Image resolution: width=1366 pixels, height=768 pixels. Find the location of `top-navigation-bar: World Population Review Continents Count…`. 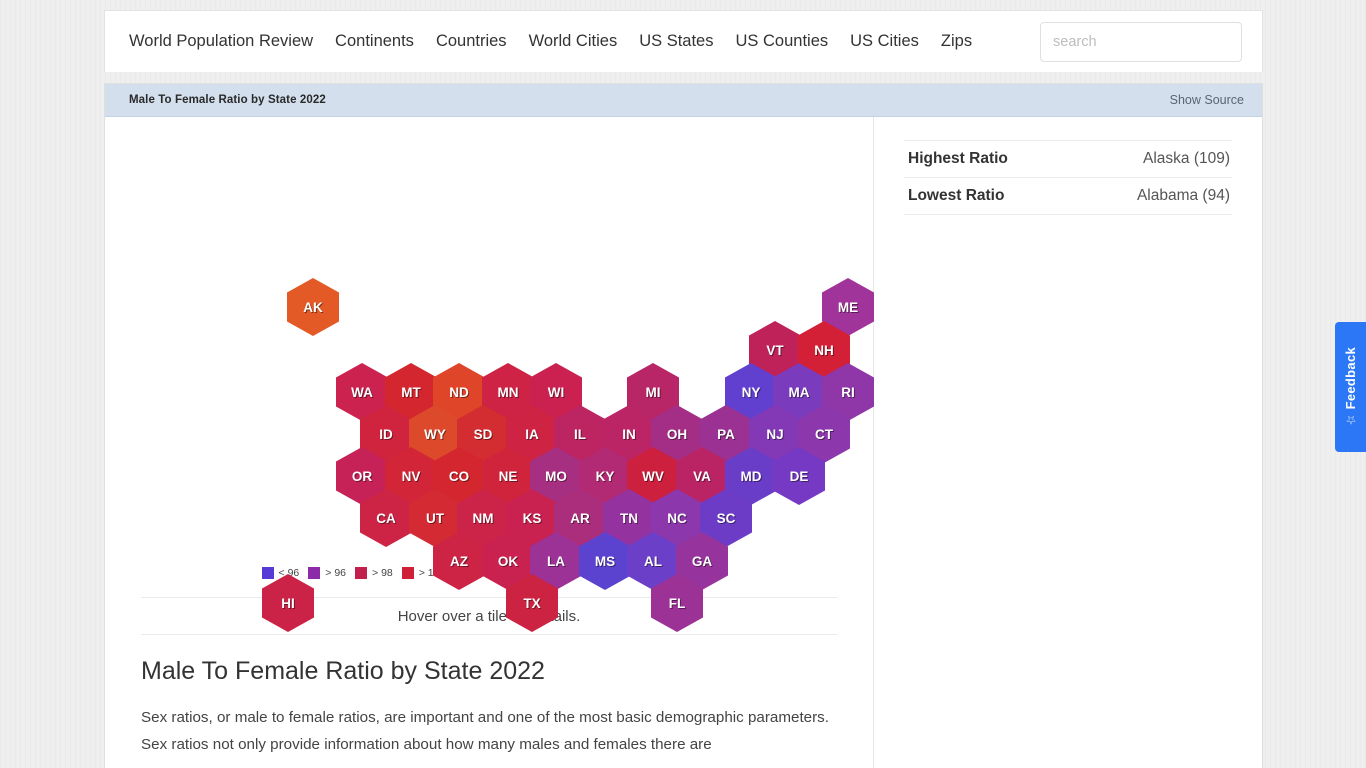

top-navigation-bar: World Population Review Continents Count… is located at coordinates (683, 41).